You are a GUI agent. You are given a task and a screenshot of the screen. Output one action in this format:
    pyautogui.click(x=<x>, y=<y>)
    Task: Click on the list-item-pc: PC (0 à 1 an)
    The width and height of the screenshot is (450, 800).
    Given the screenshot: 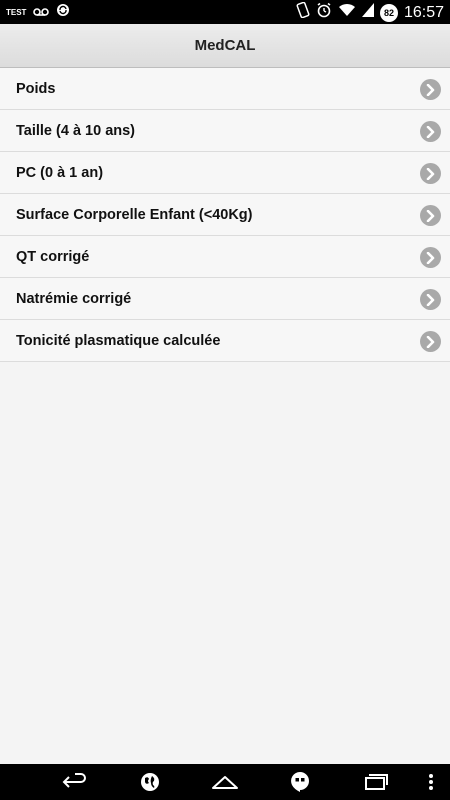 What is the action you would take?
    pyautogui.click(x=225, y=173)
    